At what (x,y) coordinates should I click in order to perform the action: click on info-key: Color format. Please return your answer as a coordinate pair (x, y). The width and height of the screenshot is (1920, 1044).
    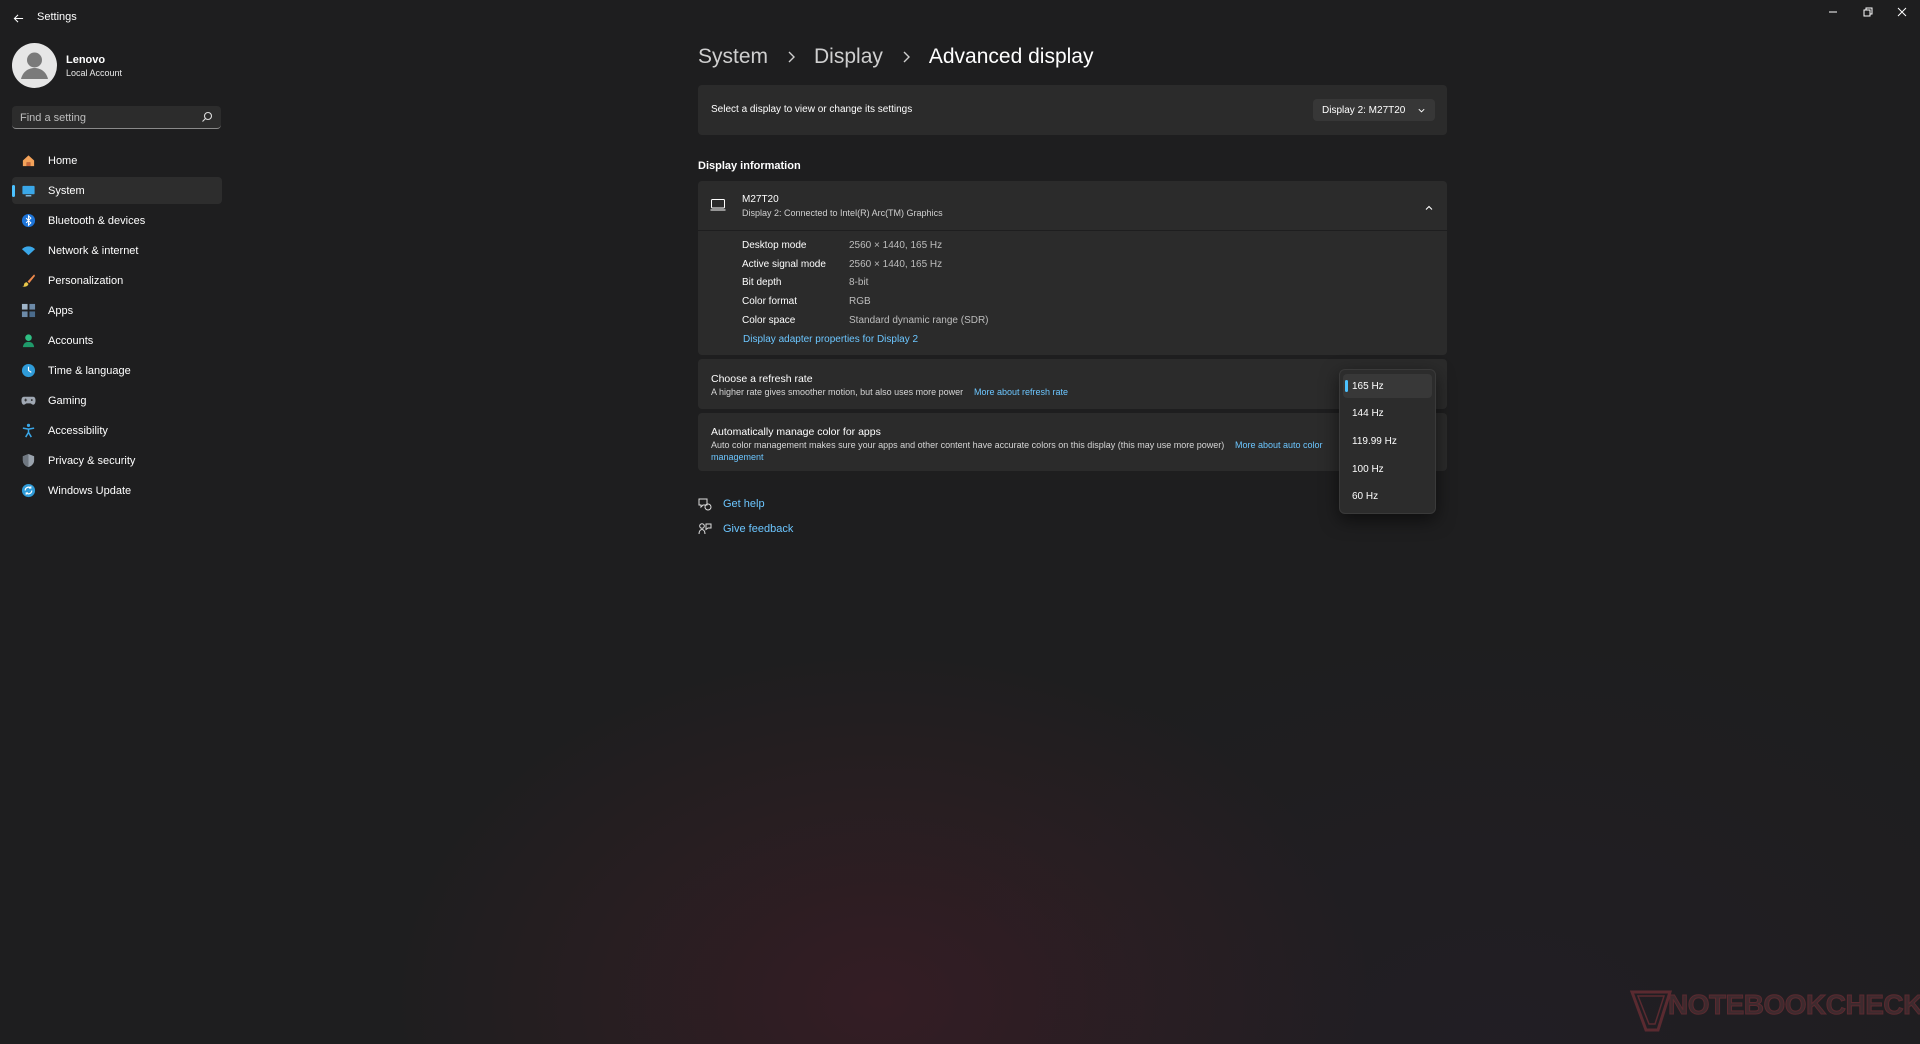
    Looking at the image, I should click on (770, 301).